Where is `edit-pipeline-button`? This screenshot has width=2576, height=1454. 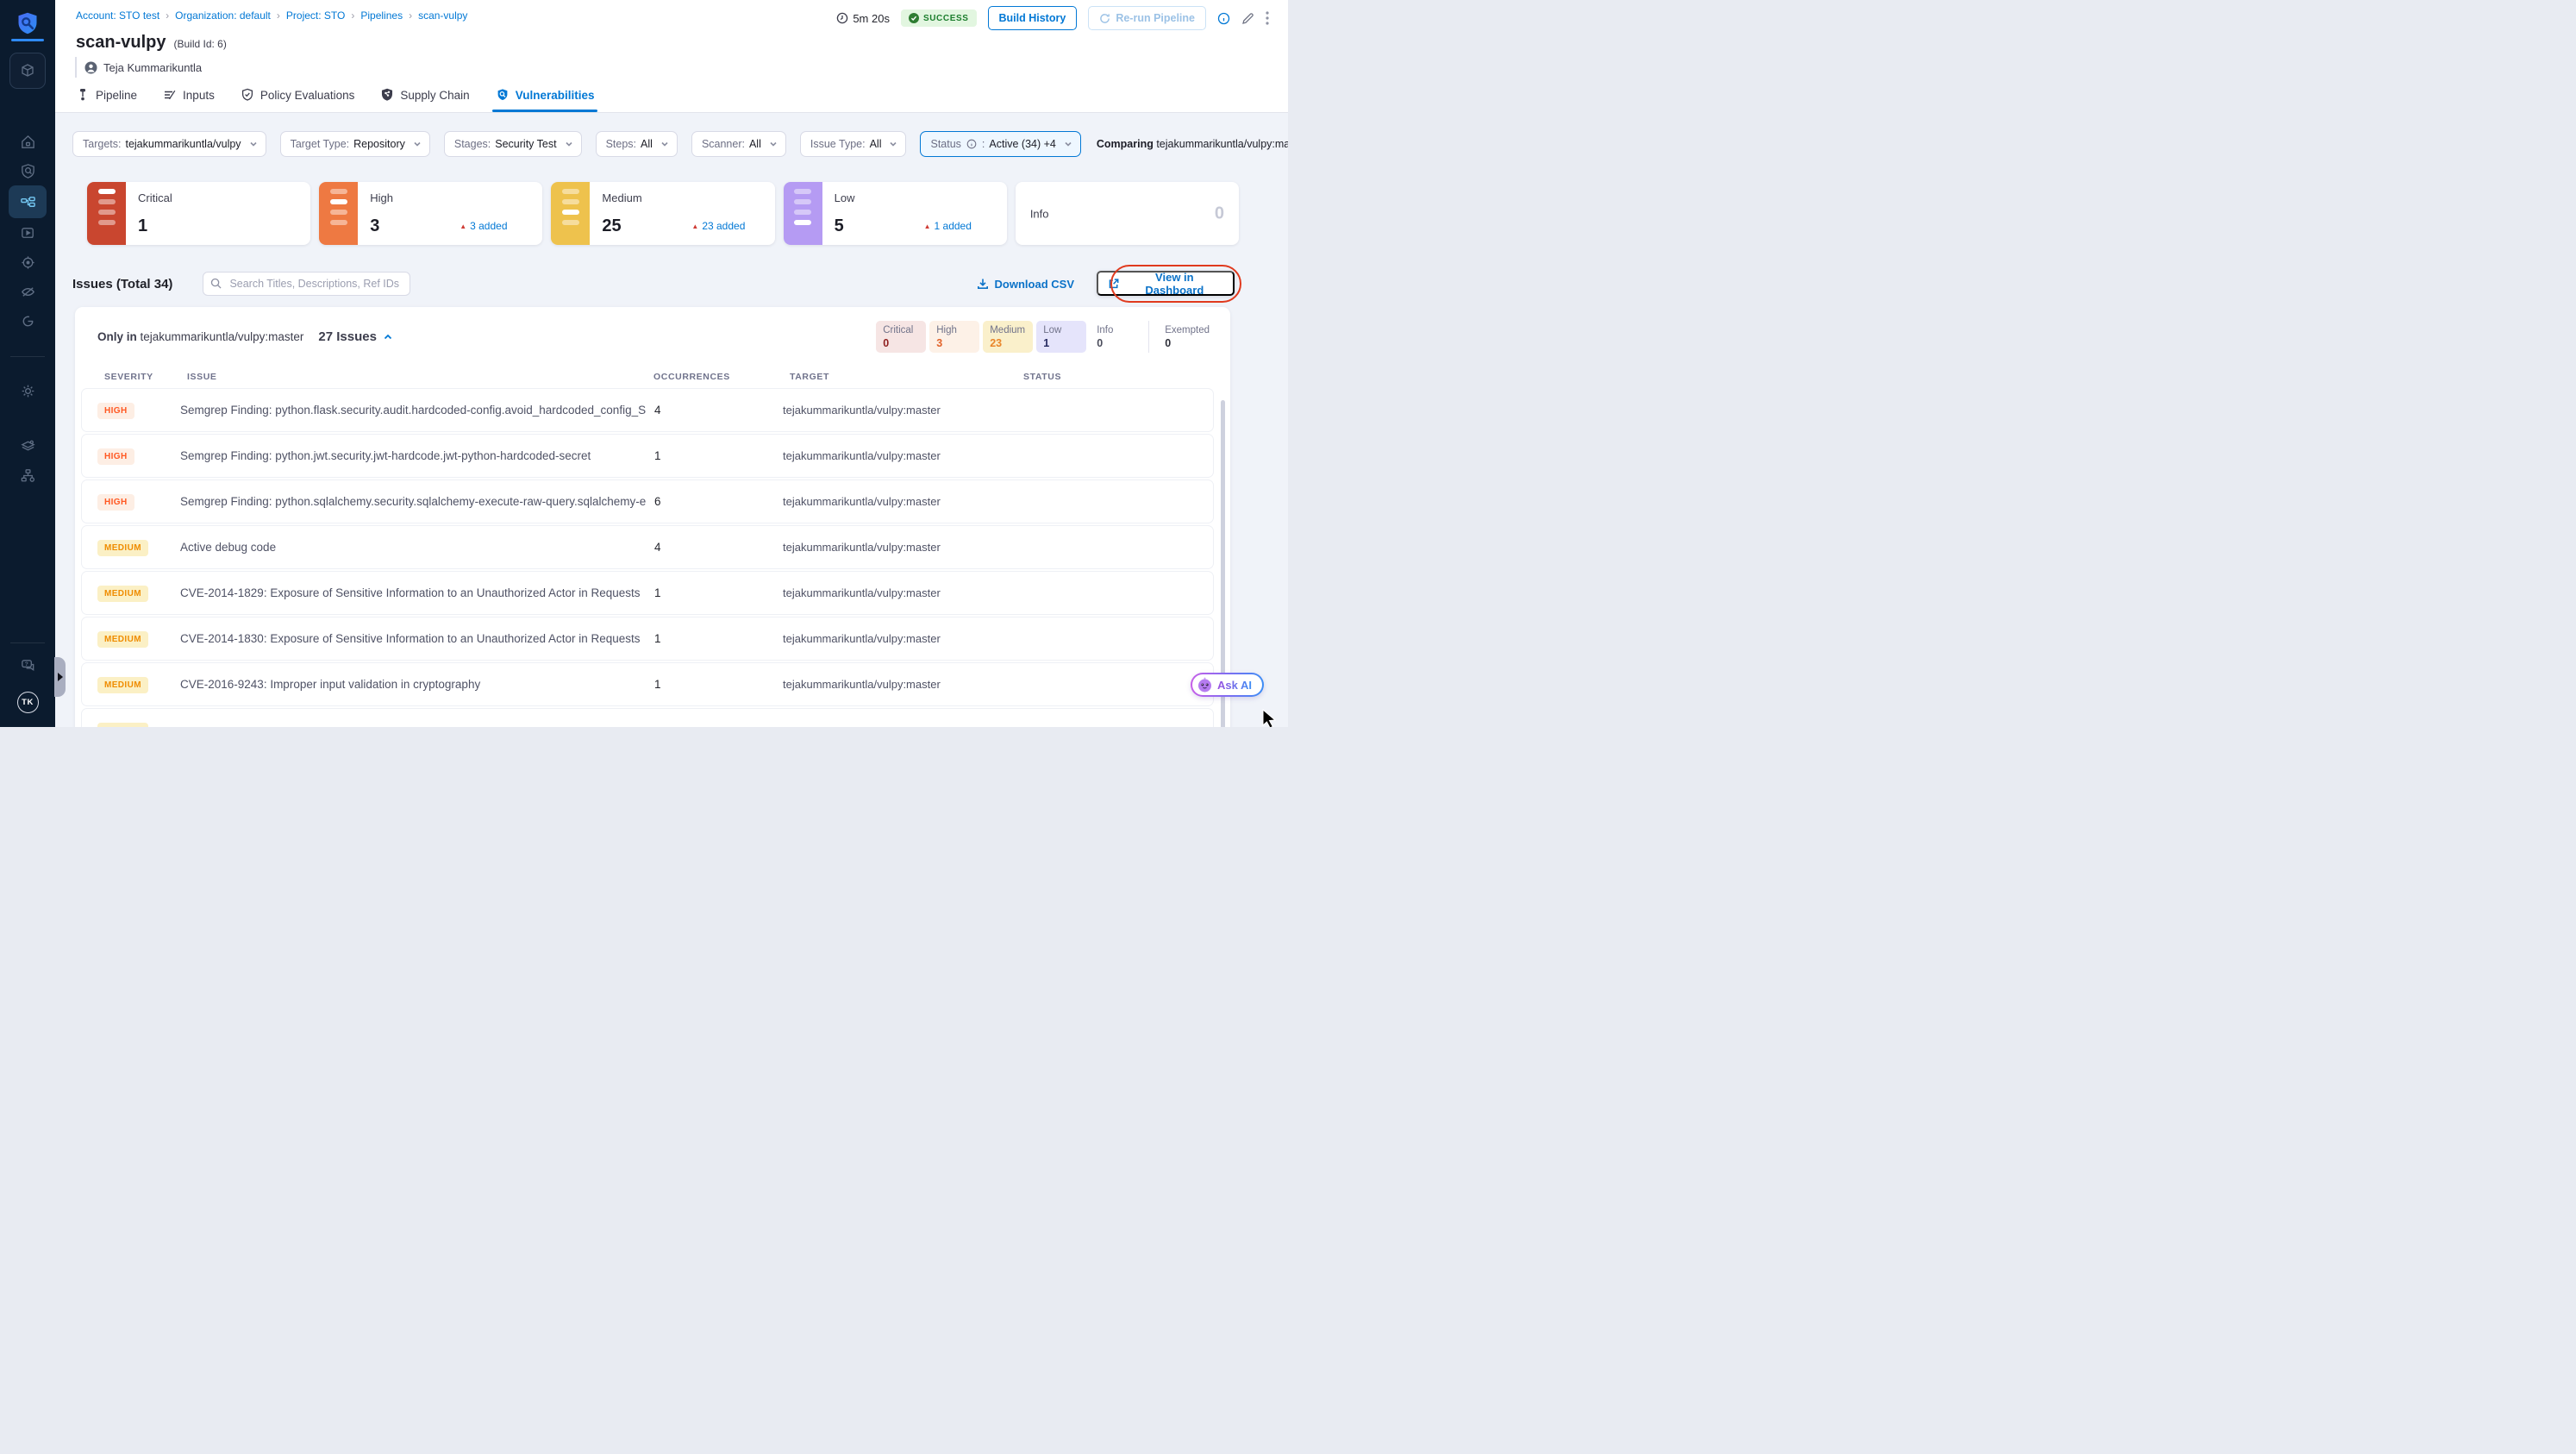 edit-pipeline-button is located at coordinates (1247, 18).